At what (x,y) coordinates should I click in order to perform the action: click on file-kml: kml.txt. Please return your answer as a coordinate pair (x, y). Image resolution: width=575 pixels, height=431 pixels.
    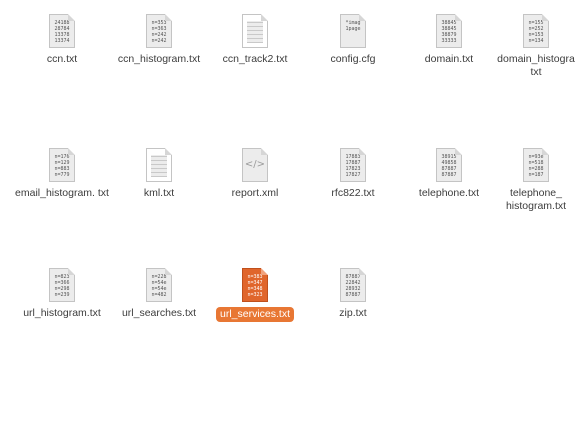
    Looking at the image, I should click on (159, 174).